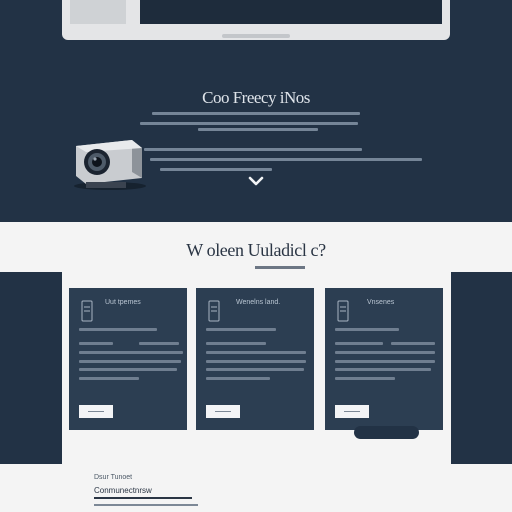 This screenshot has height=512, width=512. Describe the element at coordinates (143, 498) in the screenshot. I see `footer-underline` at that location.